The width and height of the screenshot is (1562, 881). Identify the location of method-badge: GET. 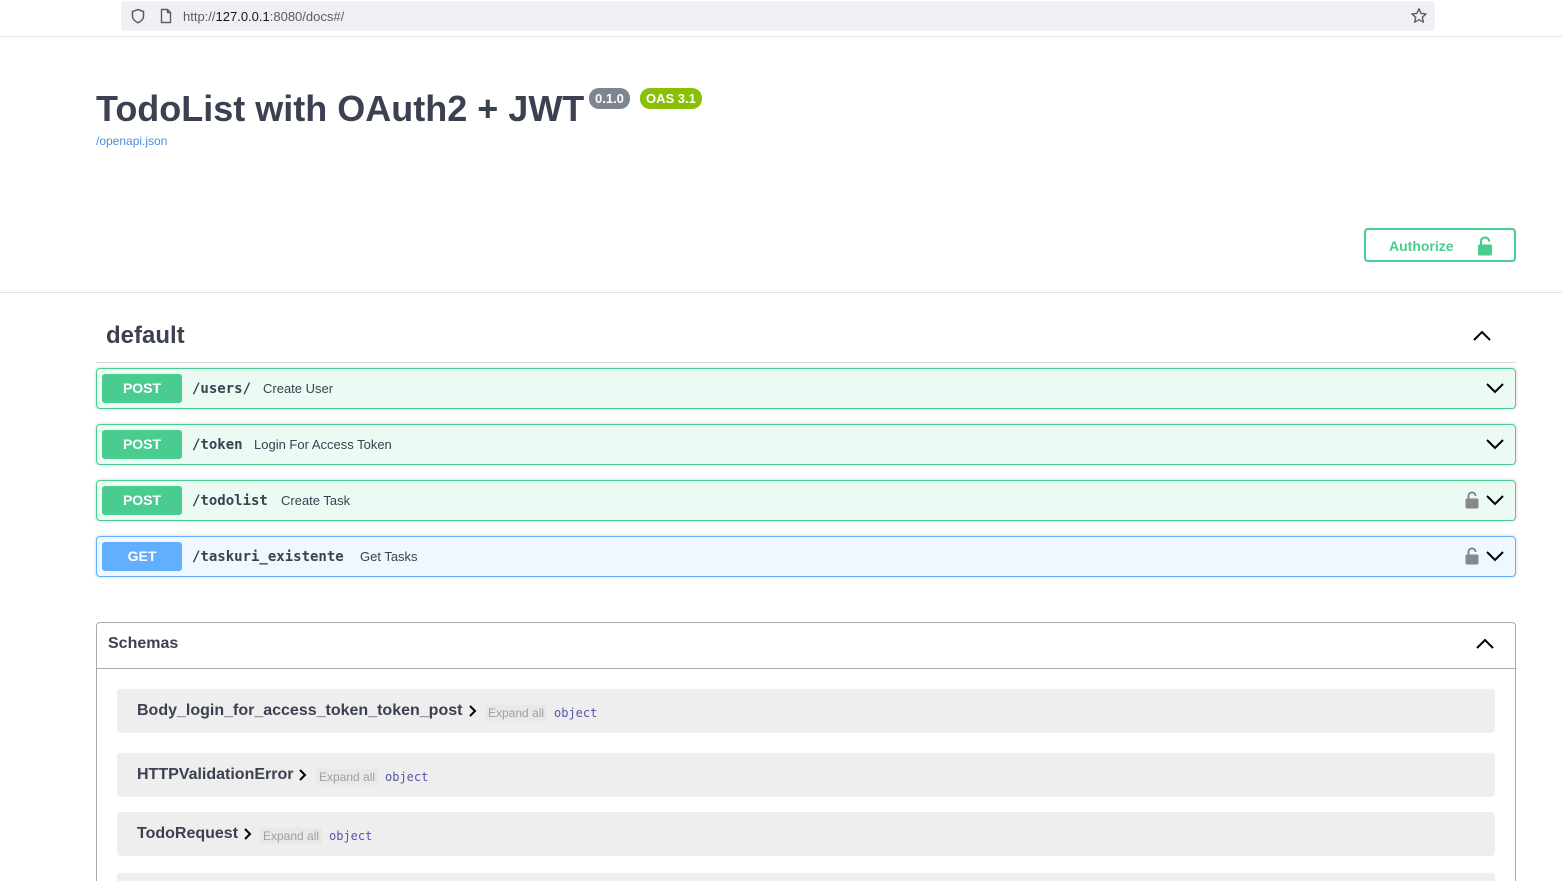
(142, 556).